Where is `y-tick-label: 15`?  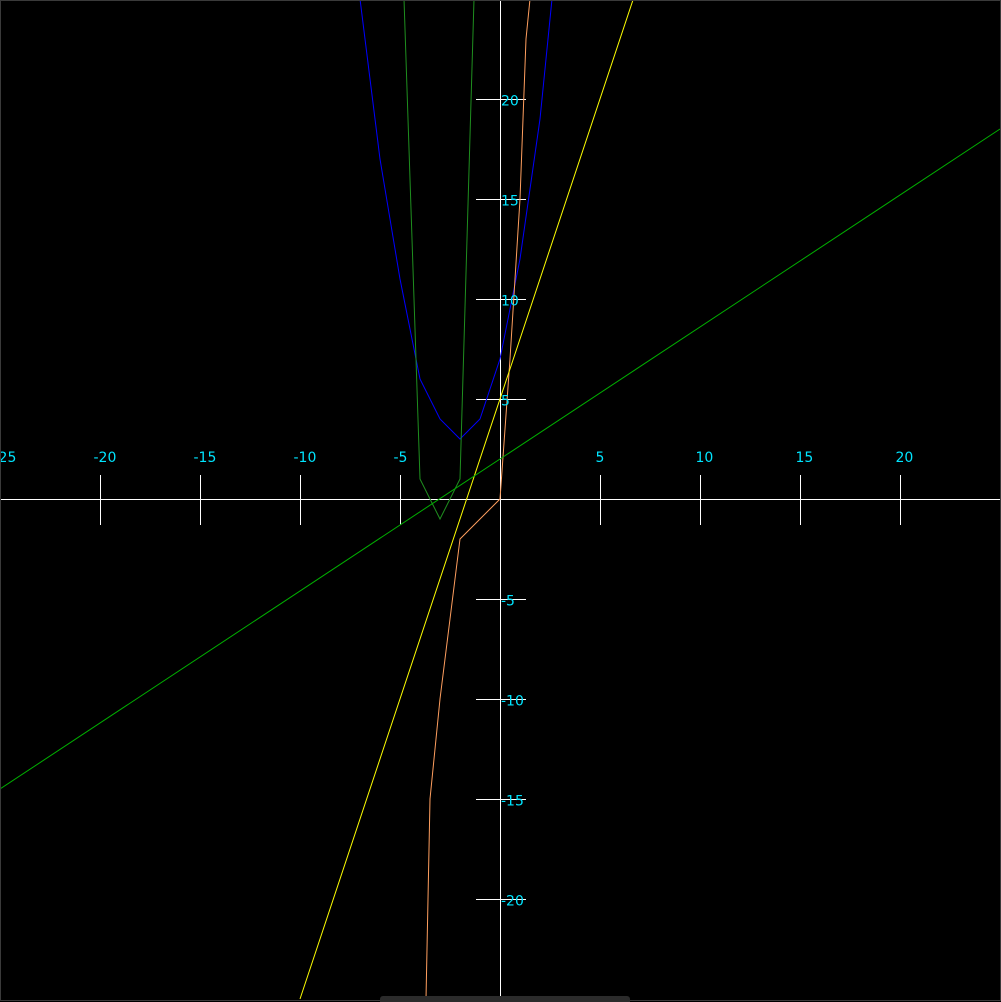
y-tick-label: 15 is located at coordinates (510, 202).